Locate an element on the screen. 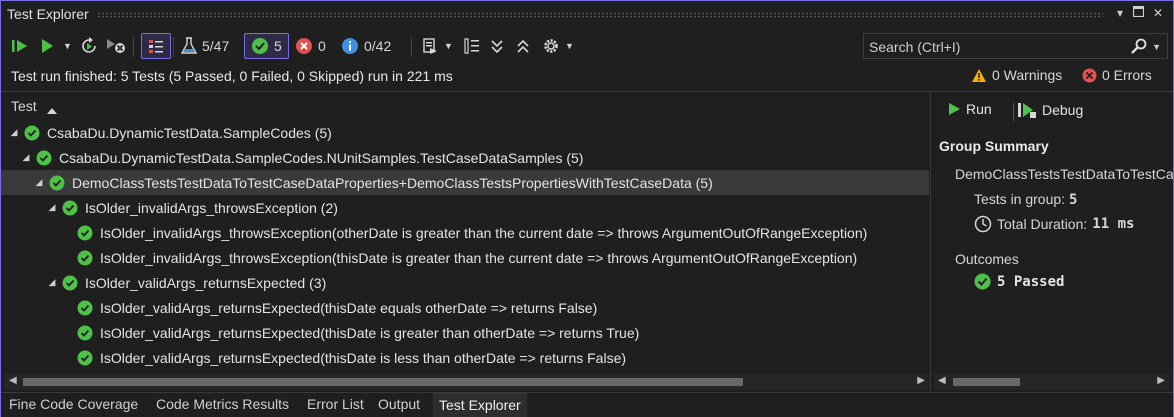  column-header-label: Test is located at coordinates (24, 106).